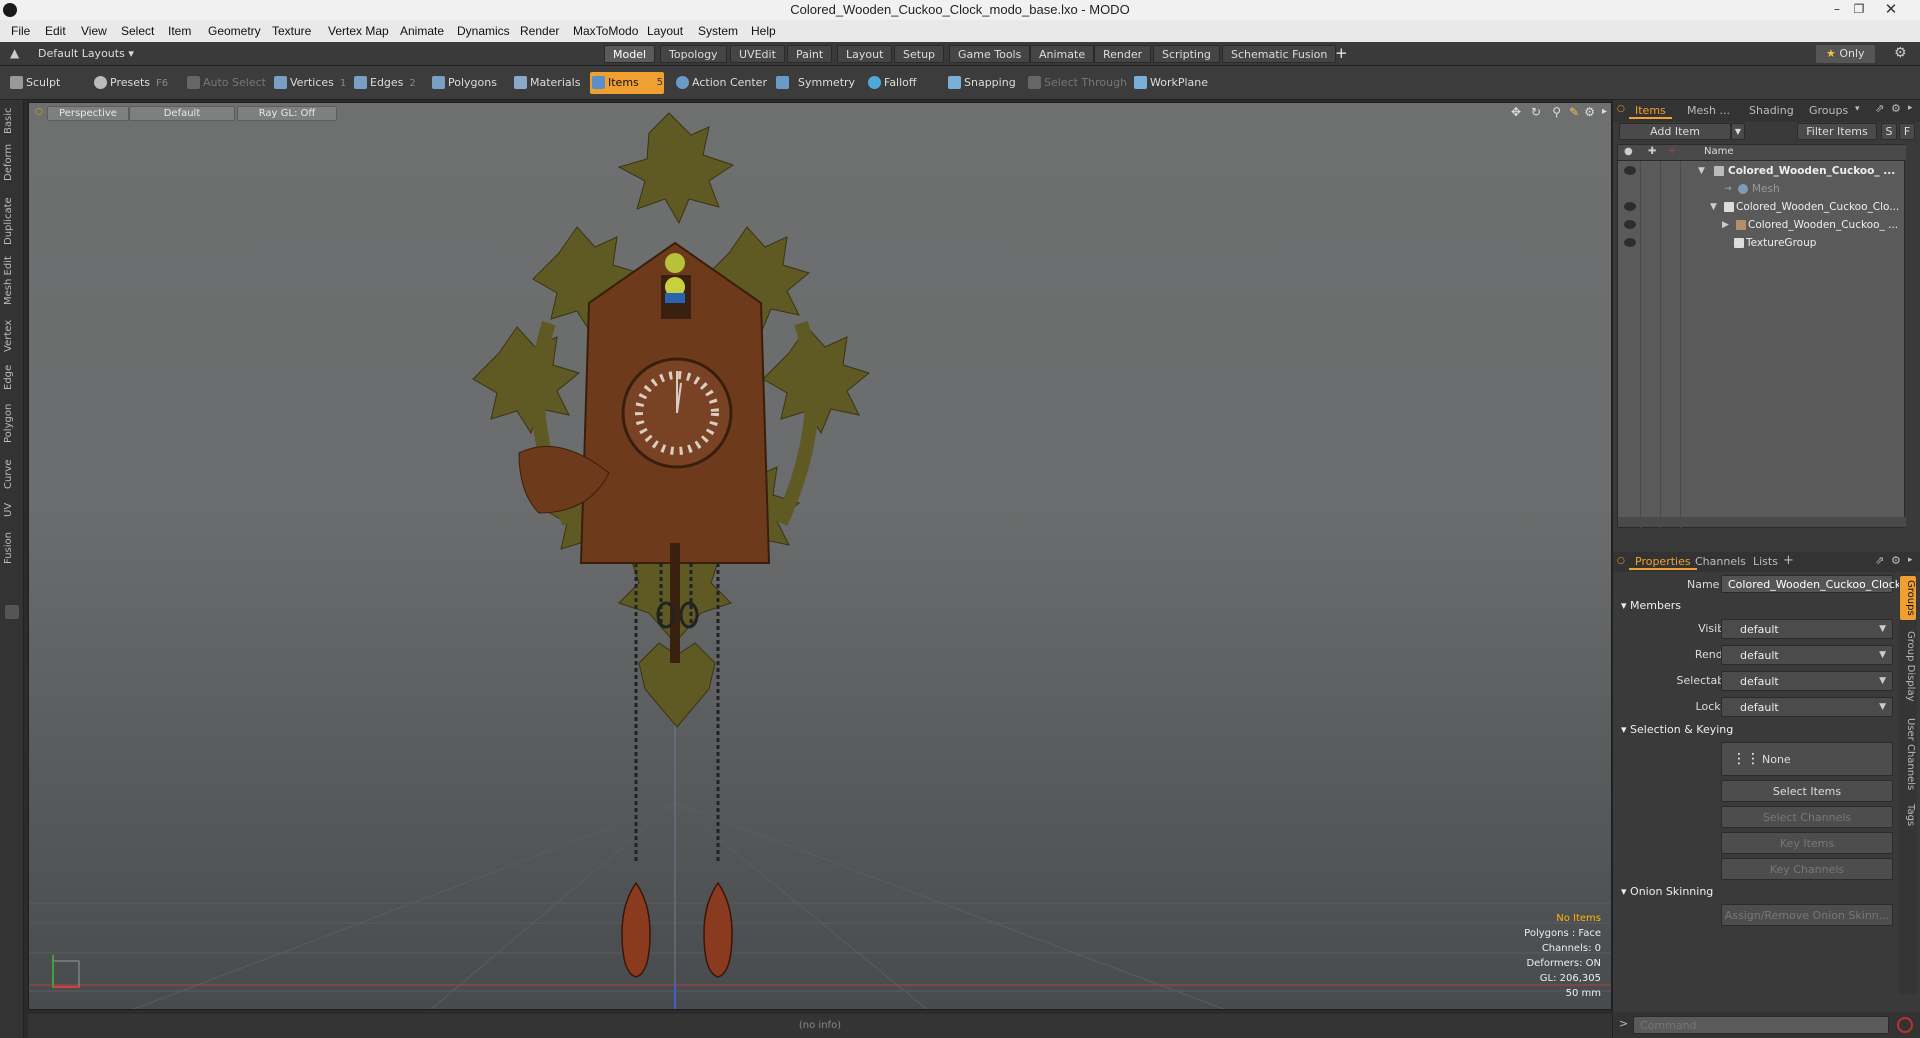 The height and width of the screenshot is (1038, 1920). I want to click on add-item-dropdown-icon: ▼, so click(1738, 131).